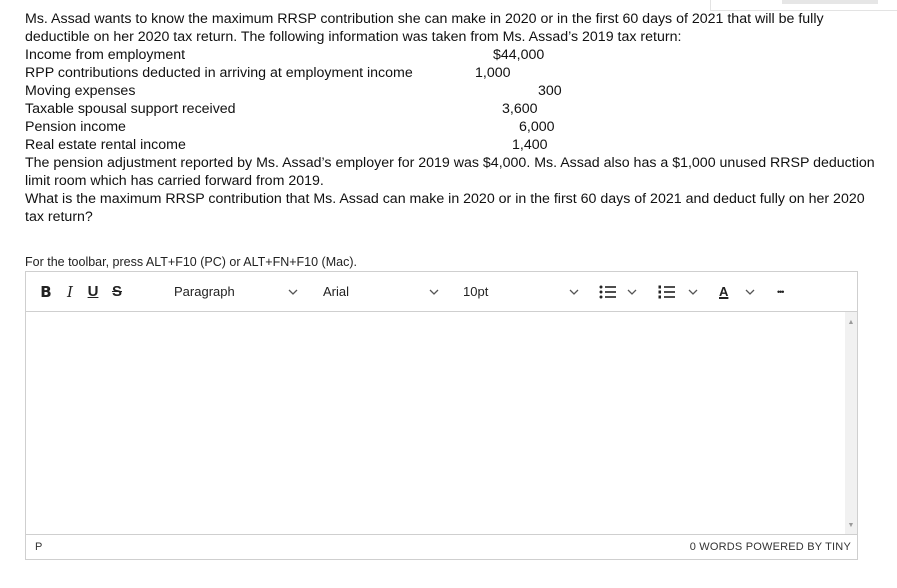 This screenshot has height=588, width=897. I want to click on income-row: Income from employment $44,000, so click(450, 55).